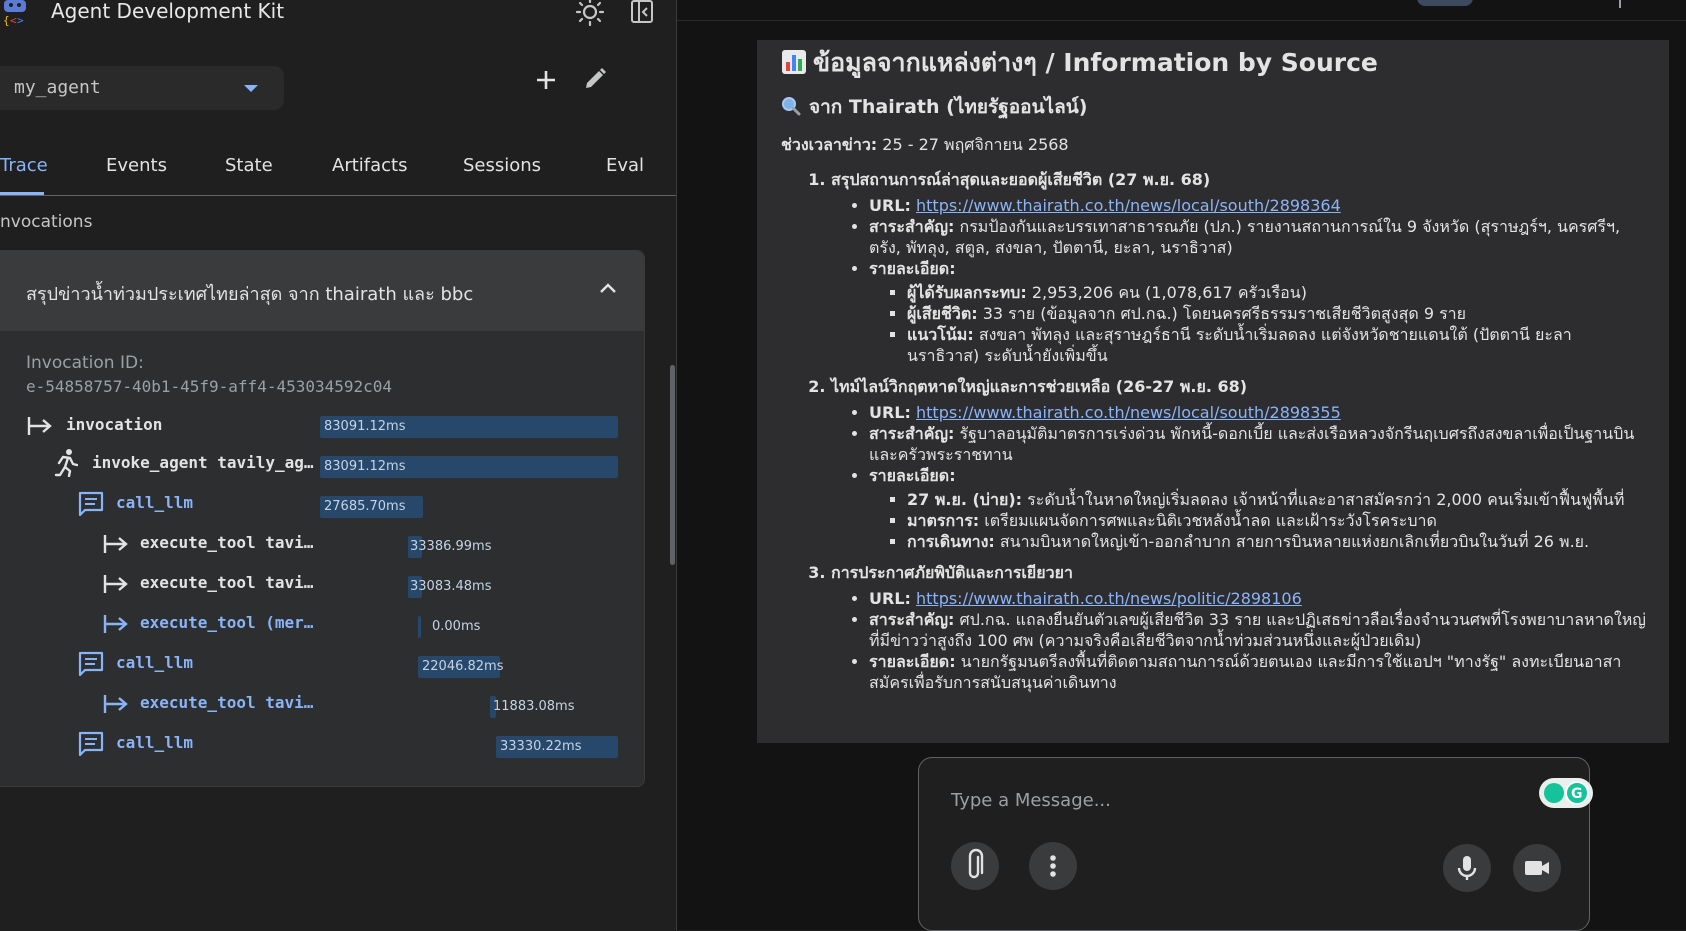 The width and height of the screenshot is (1686, 931). I want to click on running-person-icon, so click(66, 463).